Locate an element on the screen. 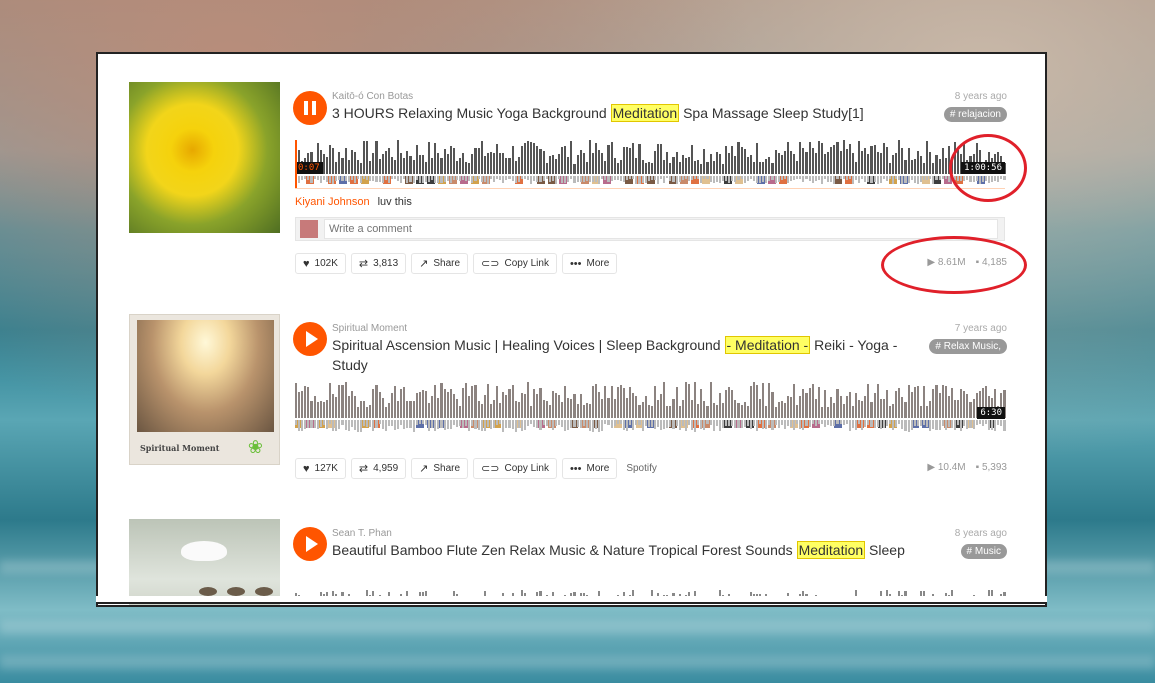 The height and width of the screenshot is (683, 1155). track-uploader: Spiritual Moment is located at coordinates (369, 328).